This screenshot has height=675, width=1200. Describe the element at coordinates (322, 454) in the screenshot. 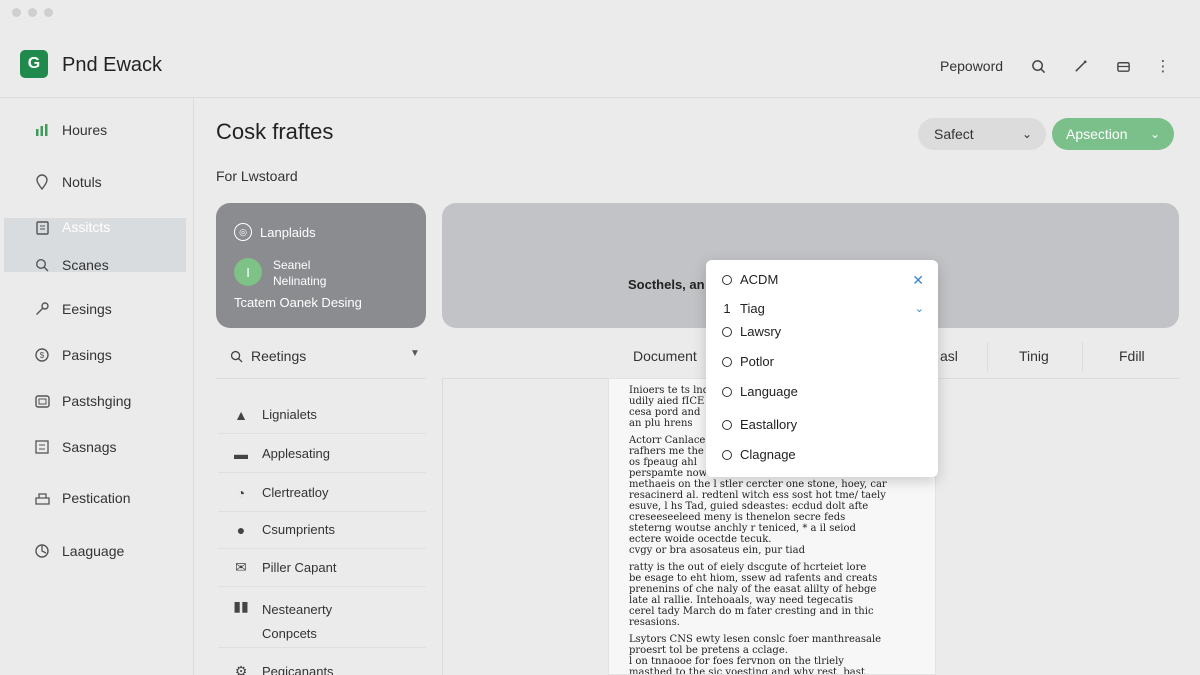

I see `list-item: ▬ Applesating` at that location.